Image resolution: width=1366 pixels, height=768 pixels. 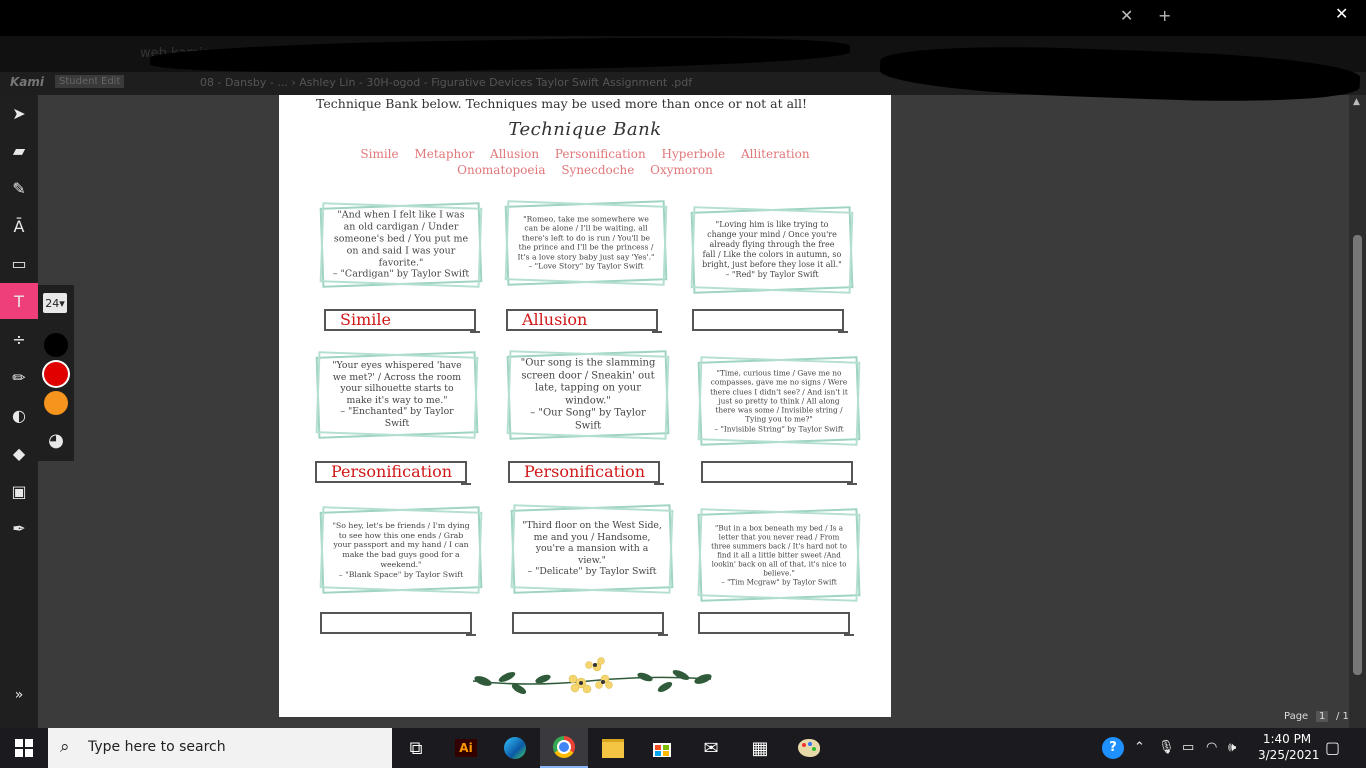 I want to click on window-close-icon: ✕, so click(x=1341, y=13).